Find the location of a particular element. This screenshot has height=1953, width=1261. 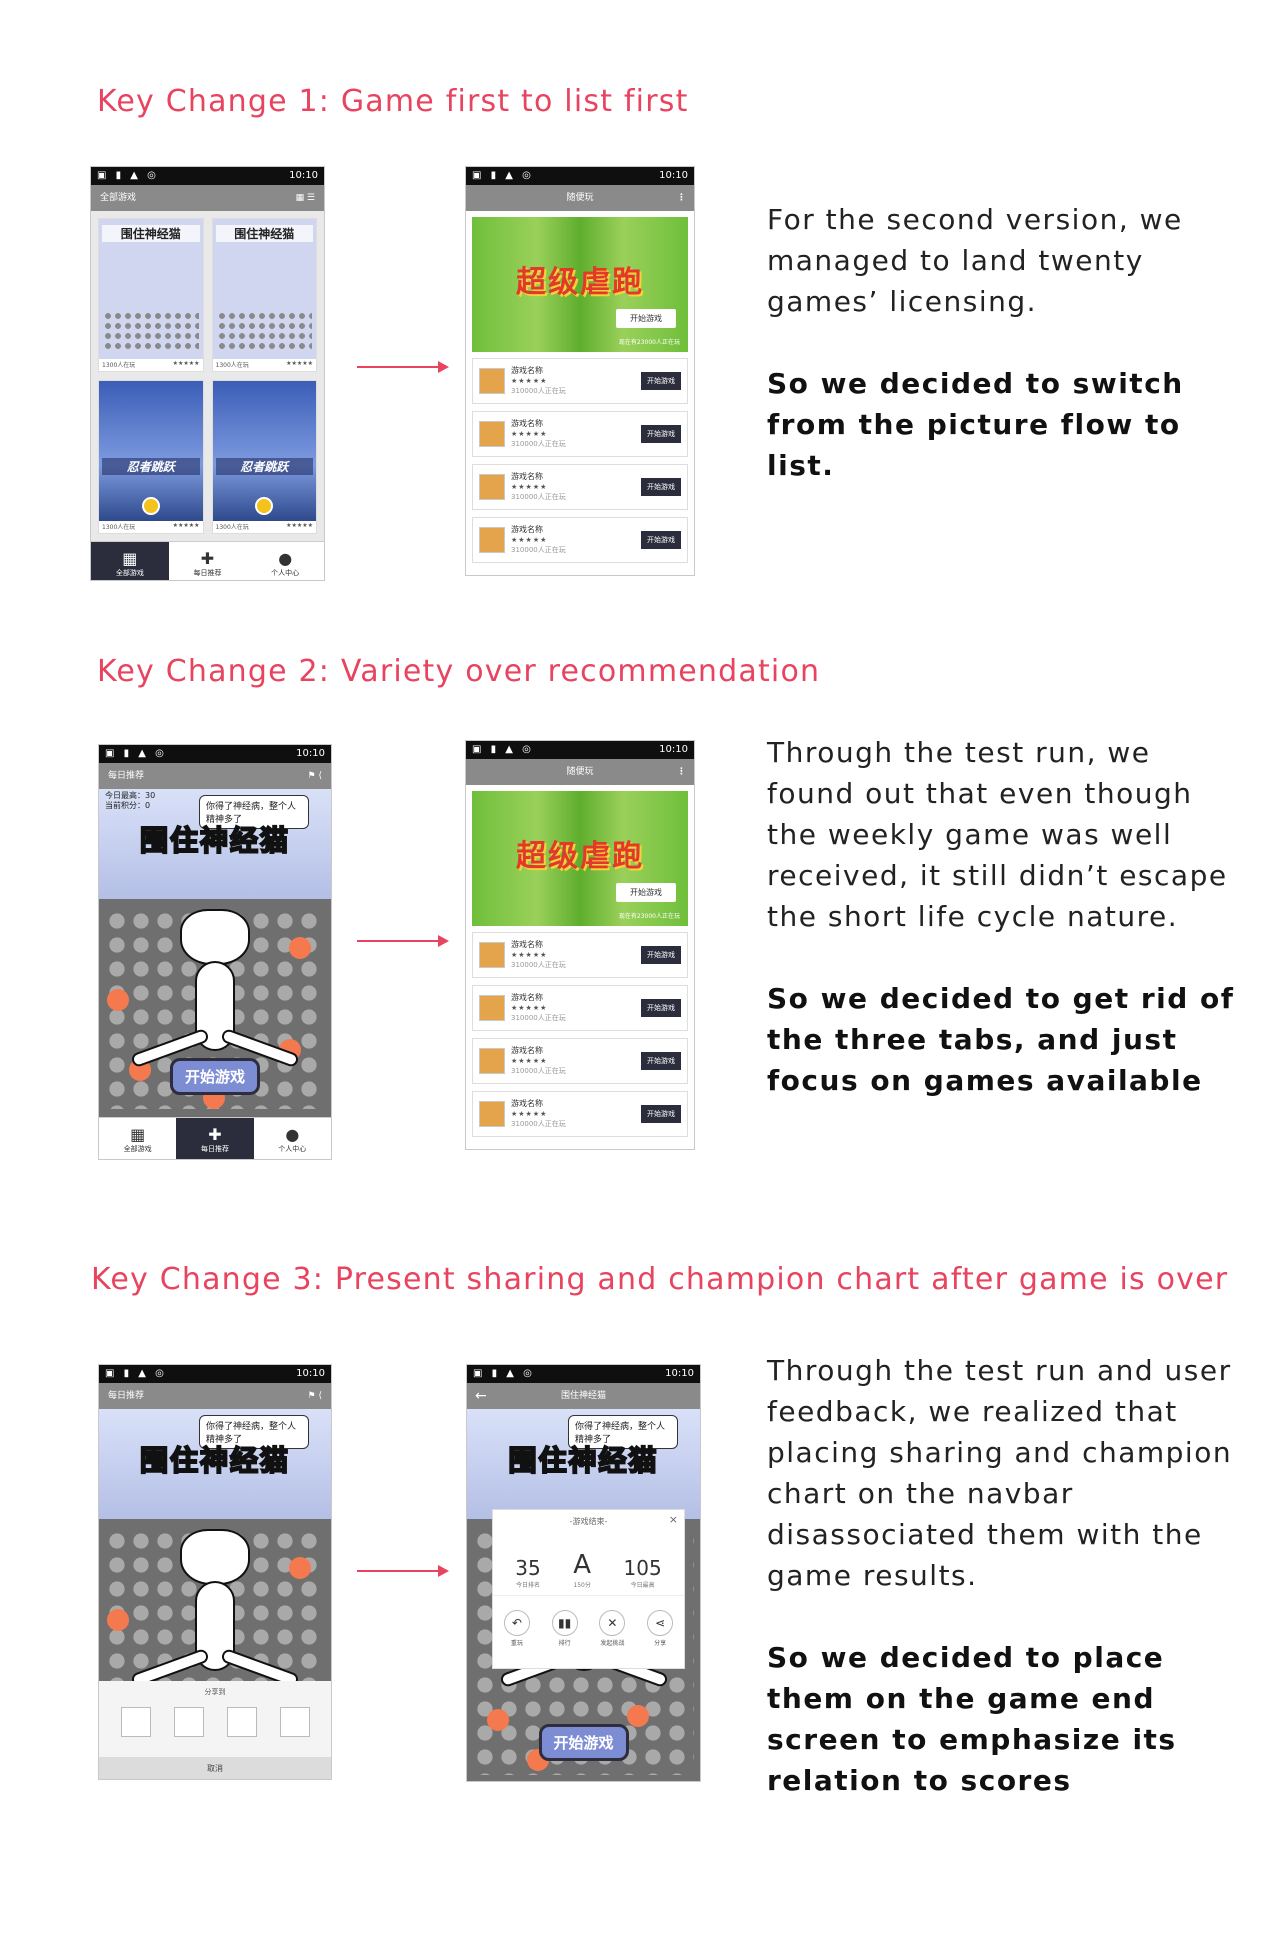

bottom-tab-bar: ▦ 全部游戏 ✚ 每日推荐 ● 个人中心 is located at coordinates (207, 560).